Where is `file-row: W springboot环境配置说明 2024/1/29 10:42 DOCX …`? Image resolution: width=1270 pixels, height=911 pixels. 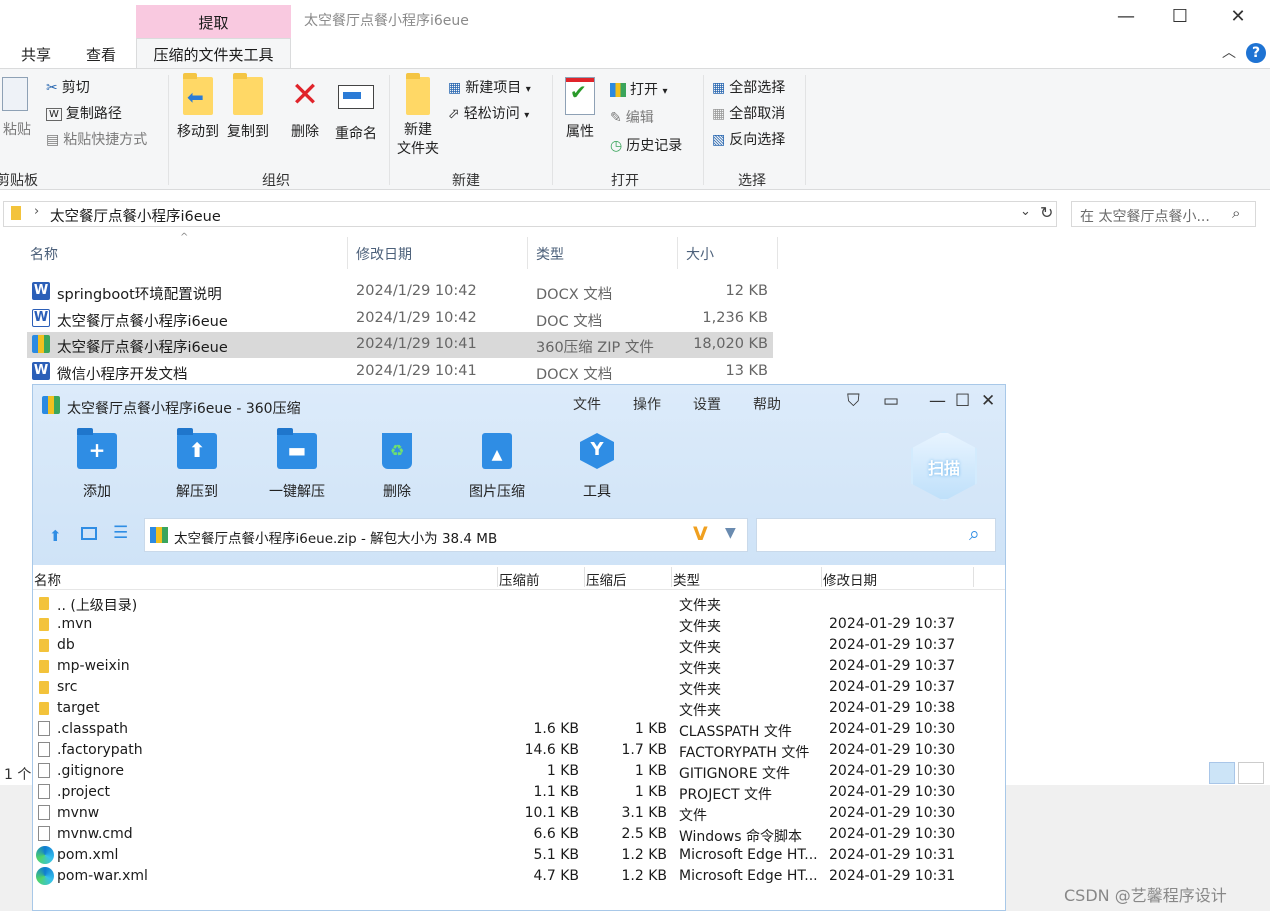 file-row: W springboot环境配置说明 2024/1/29 10:42 DOCX … is located at coordinates (400, 292).